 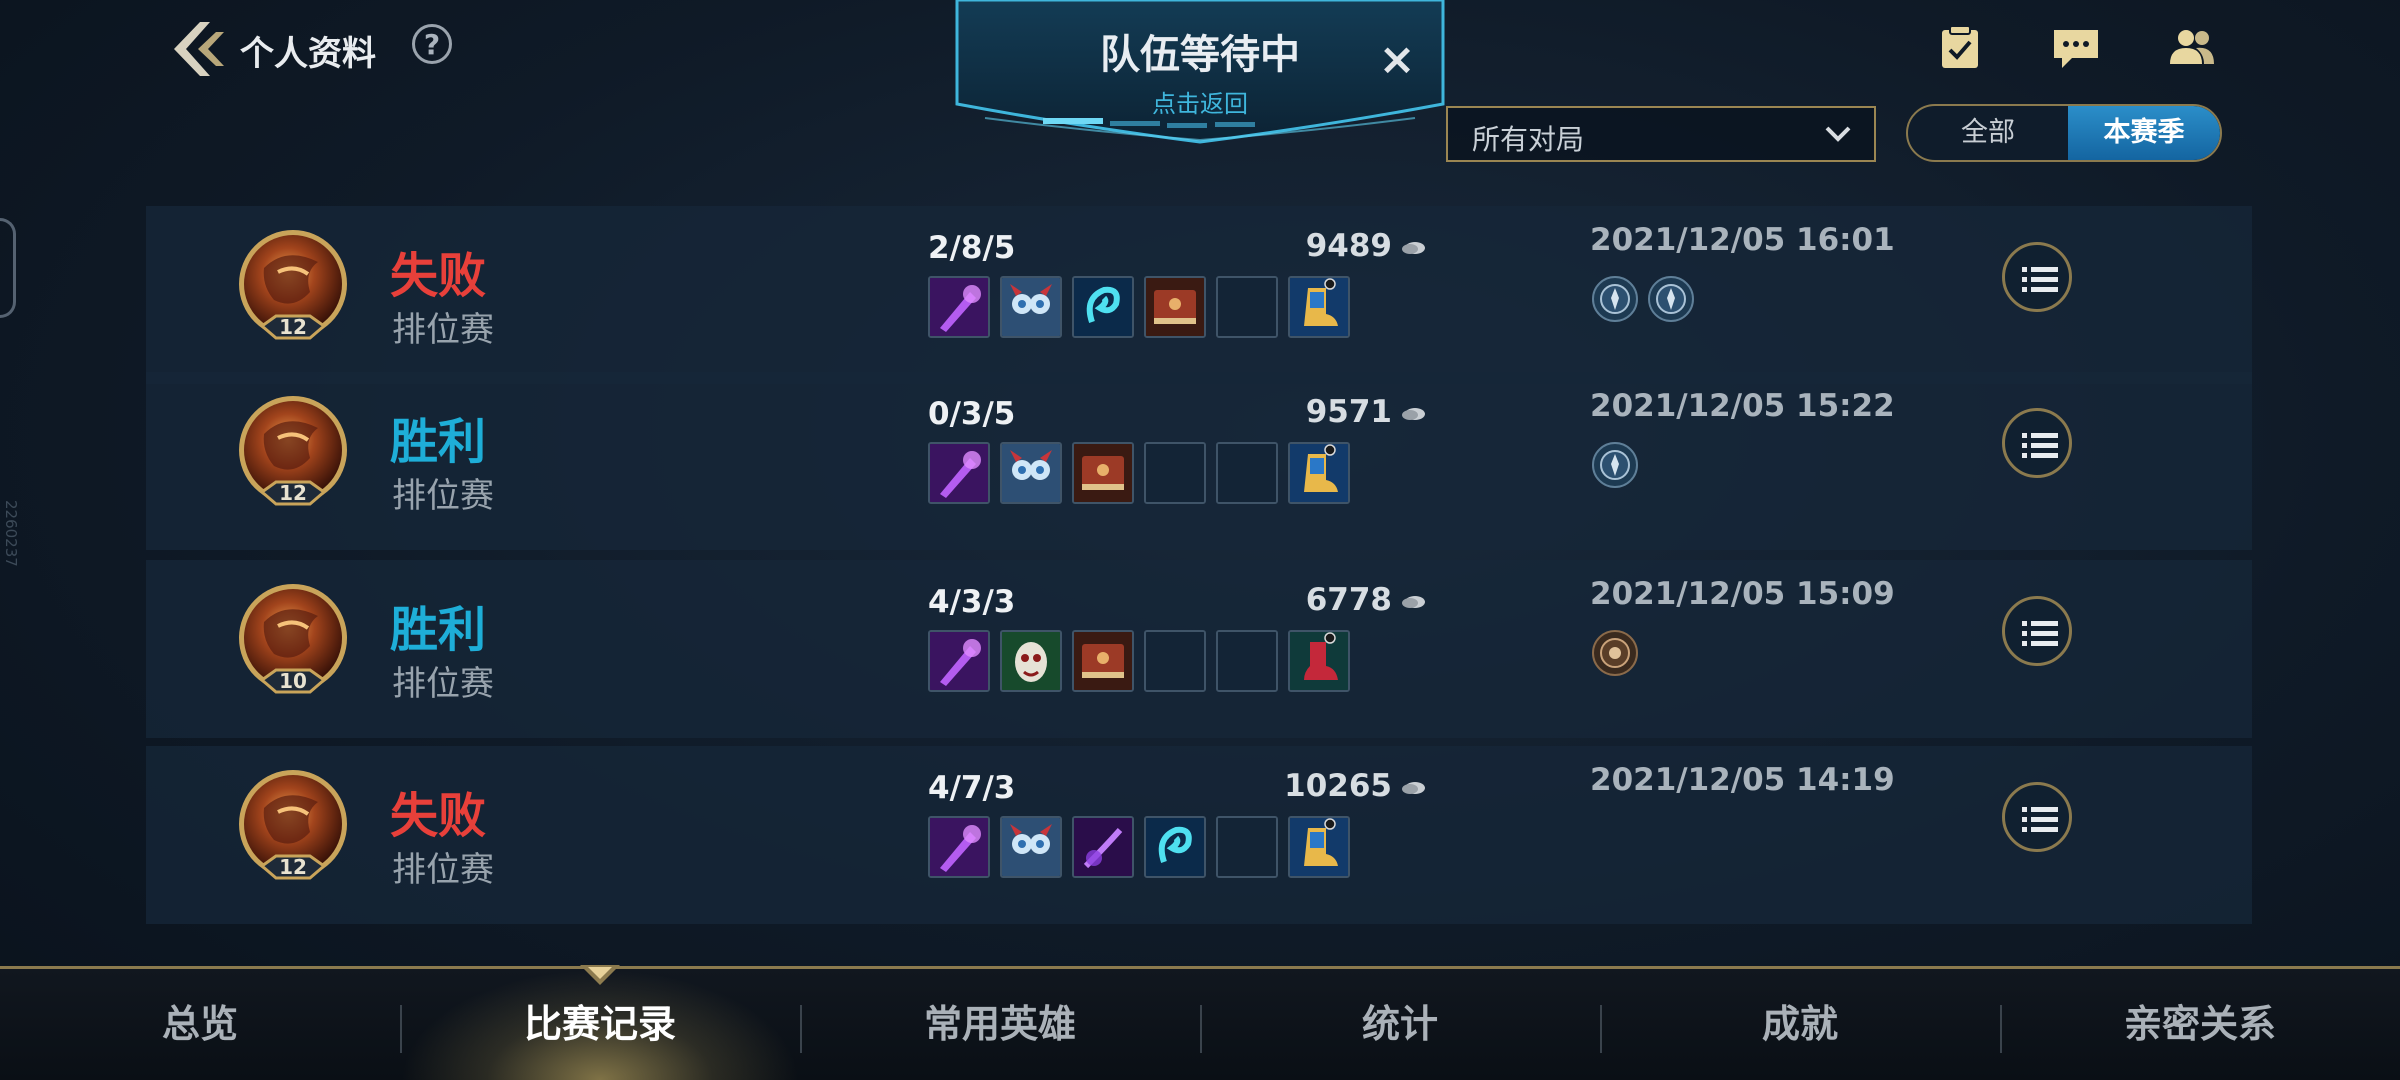 What do you see at coordinates (1103, 847) in the screenshot?
I see `item-slot-purple-wand` at bounding box center [1103, 847].